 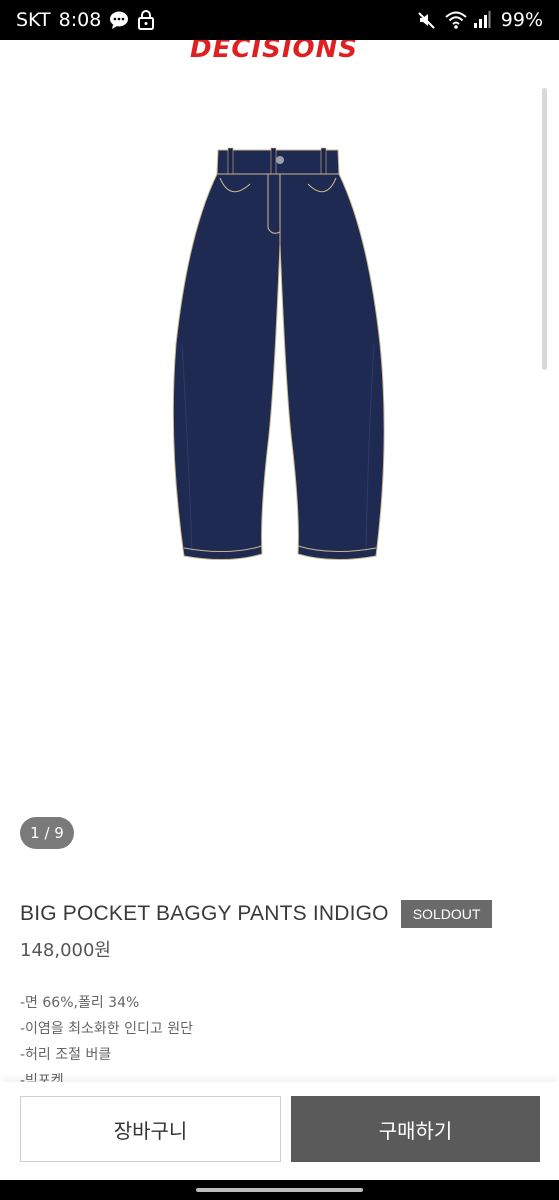 I want to click on description-line: -면 66%,폴리 34%, so click(x=80, y=1003).